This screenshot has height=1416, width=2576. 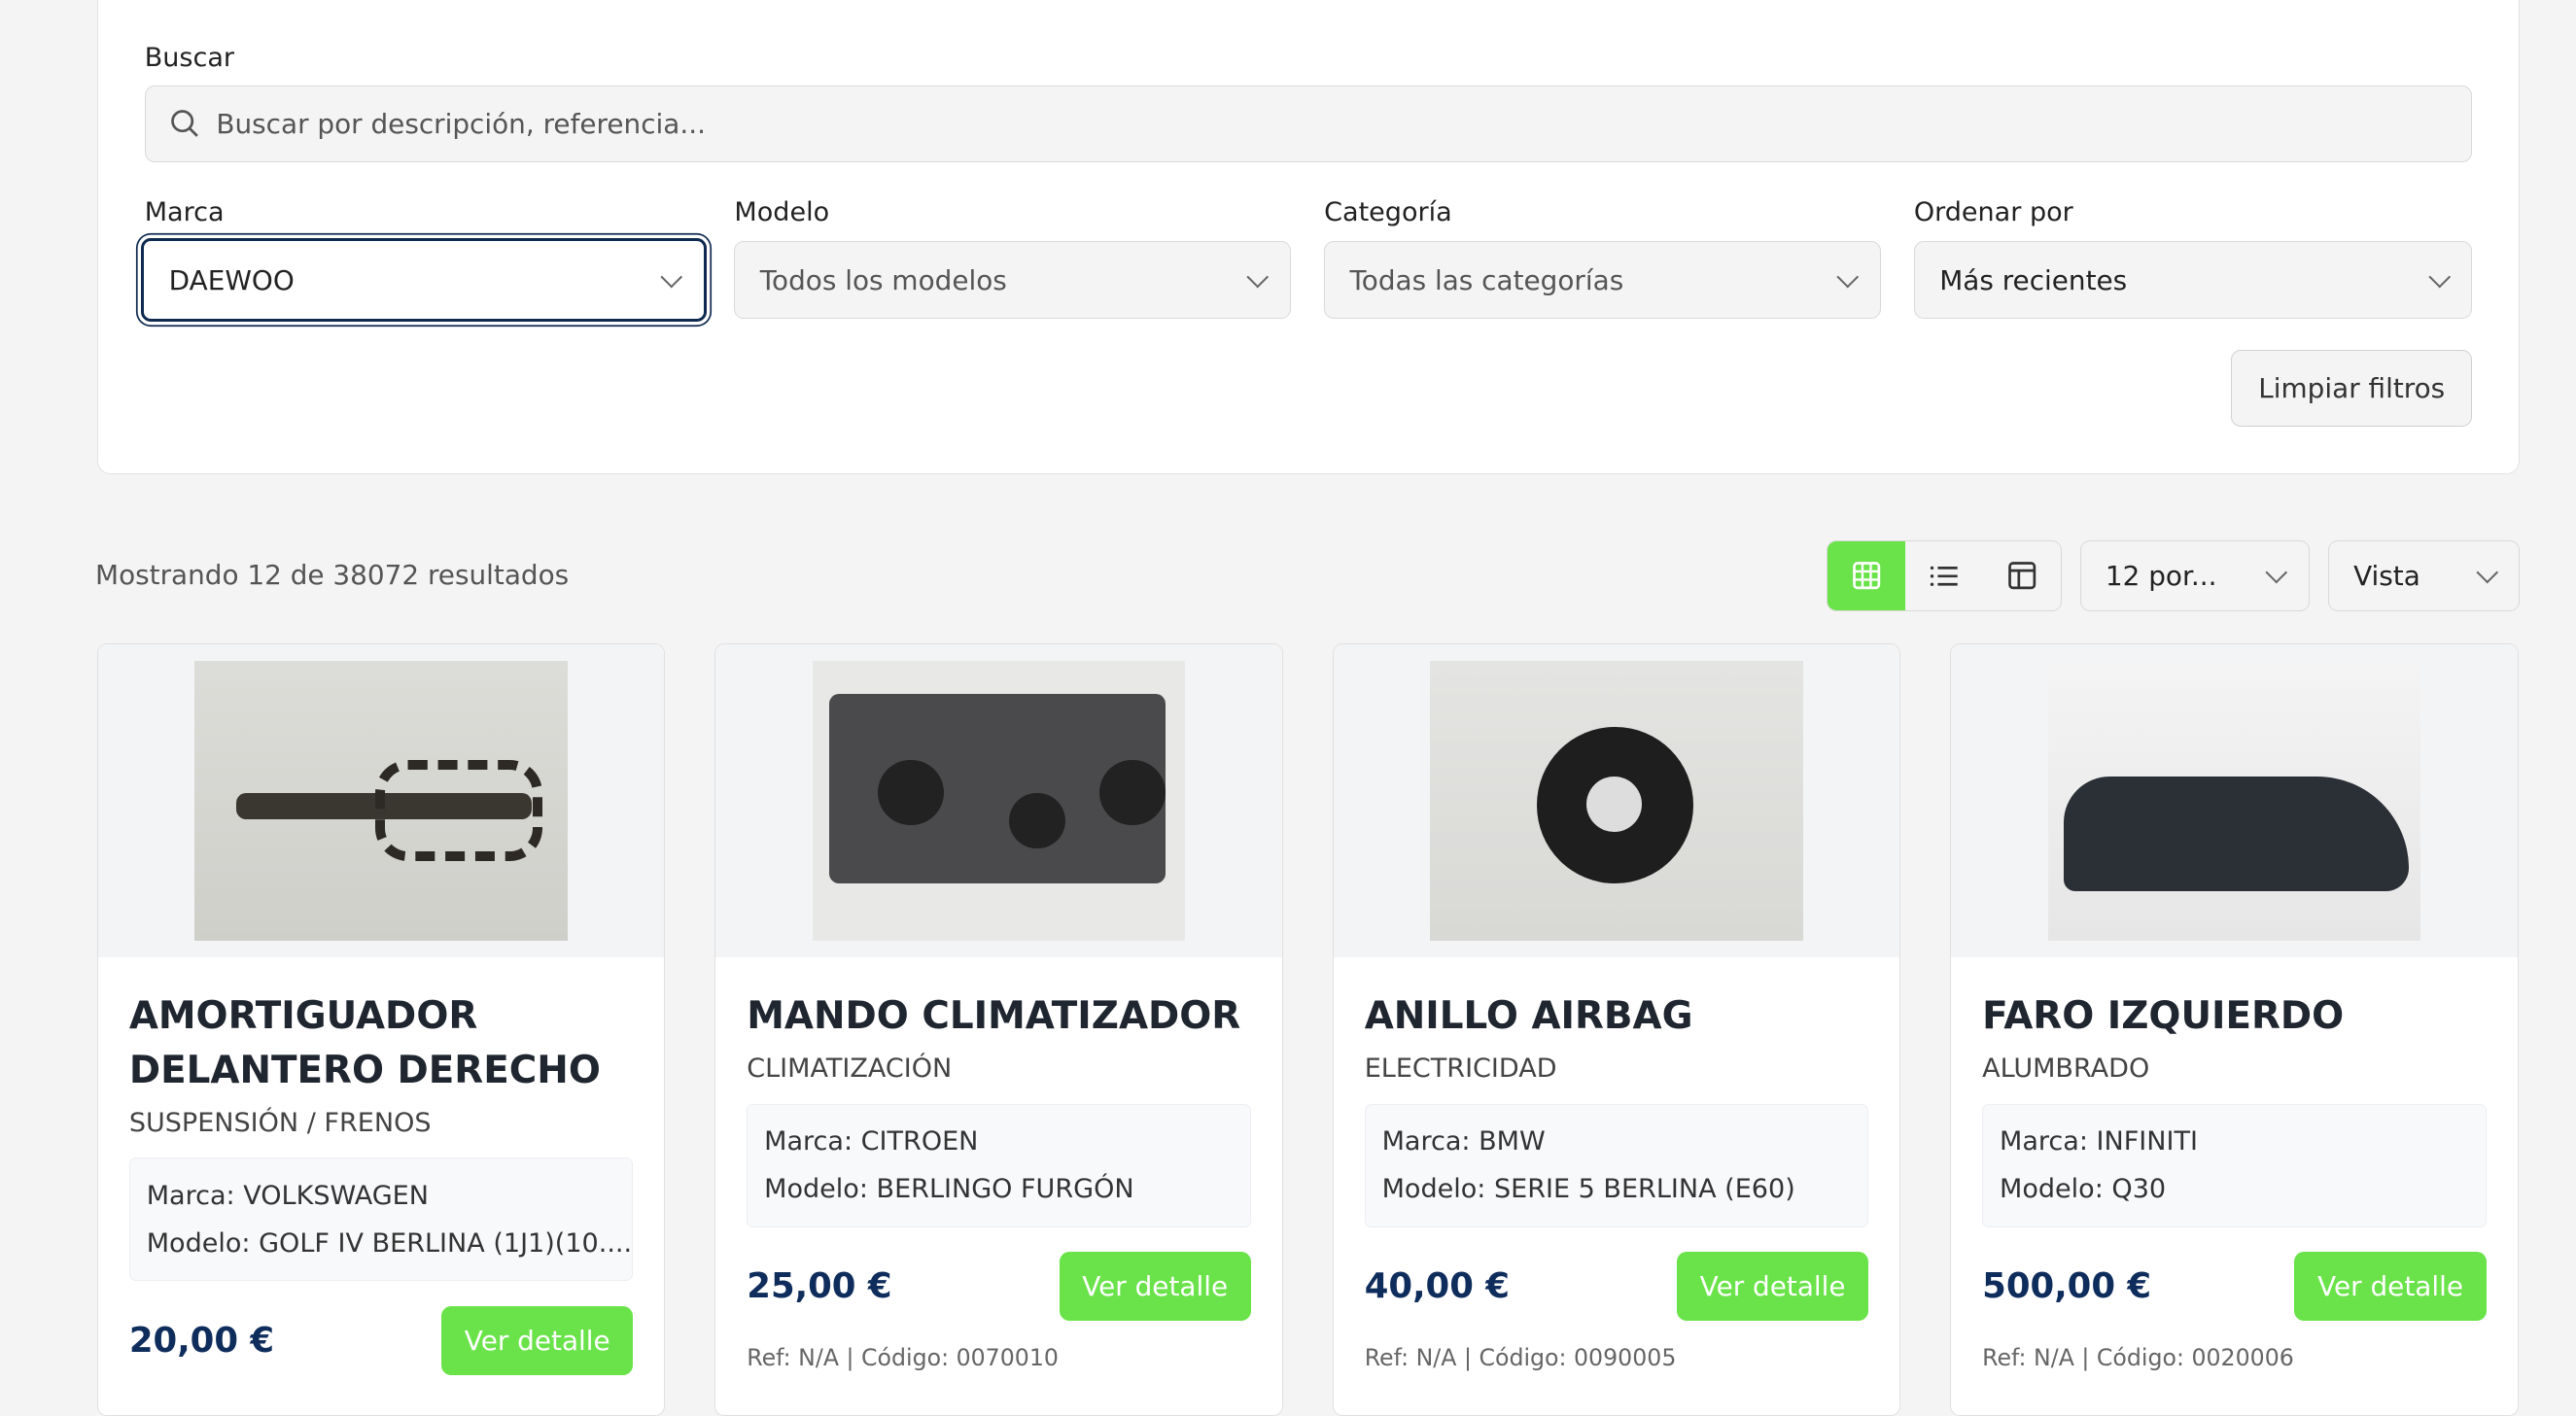 What do you see at coordinates (2235, 1017) in the screenshot?
I see `product-title: FARO IZQUIERDO` at bounding box center [2235, 1017].